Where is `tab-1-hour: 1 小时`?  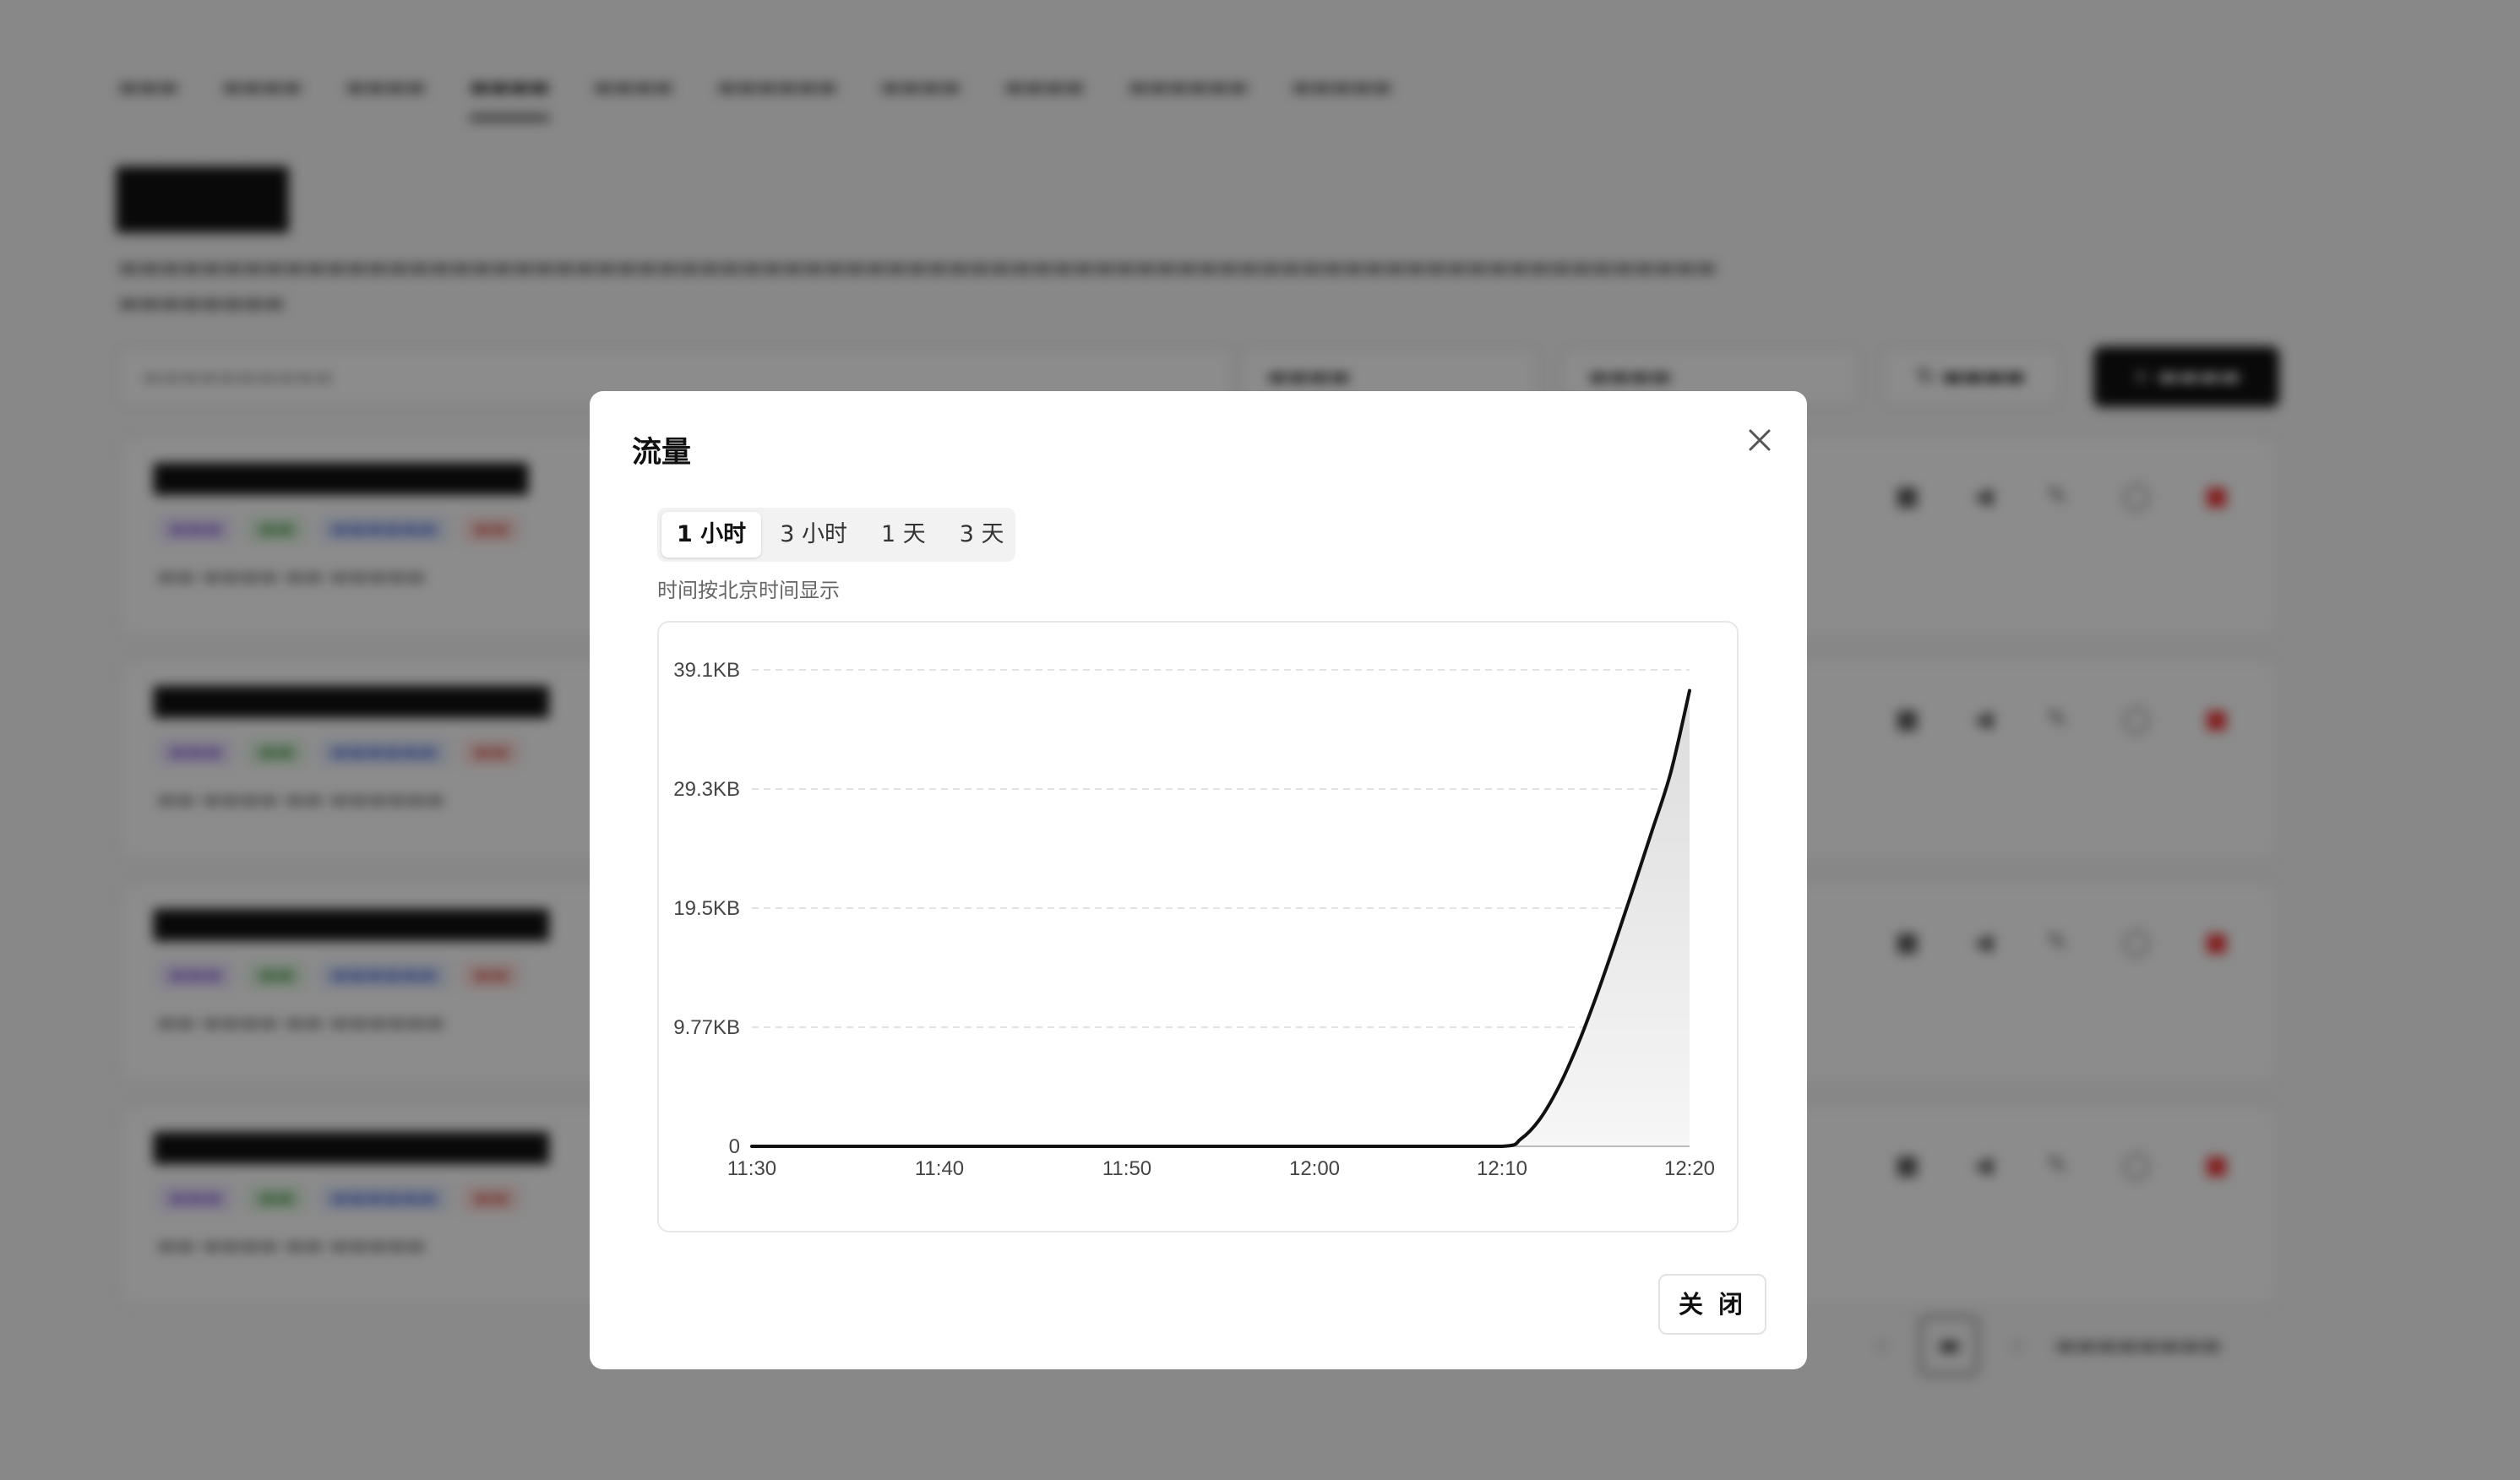 tab-1-hour: 1 小时 is located at coordinates (711, 535).